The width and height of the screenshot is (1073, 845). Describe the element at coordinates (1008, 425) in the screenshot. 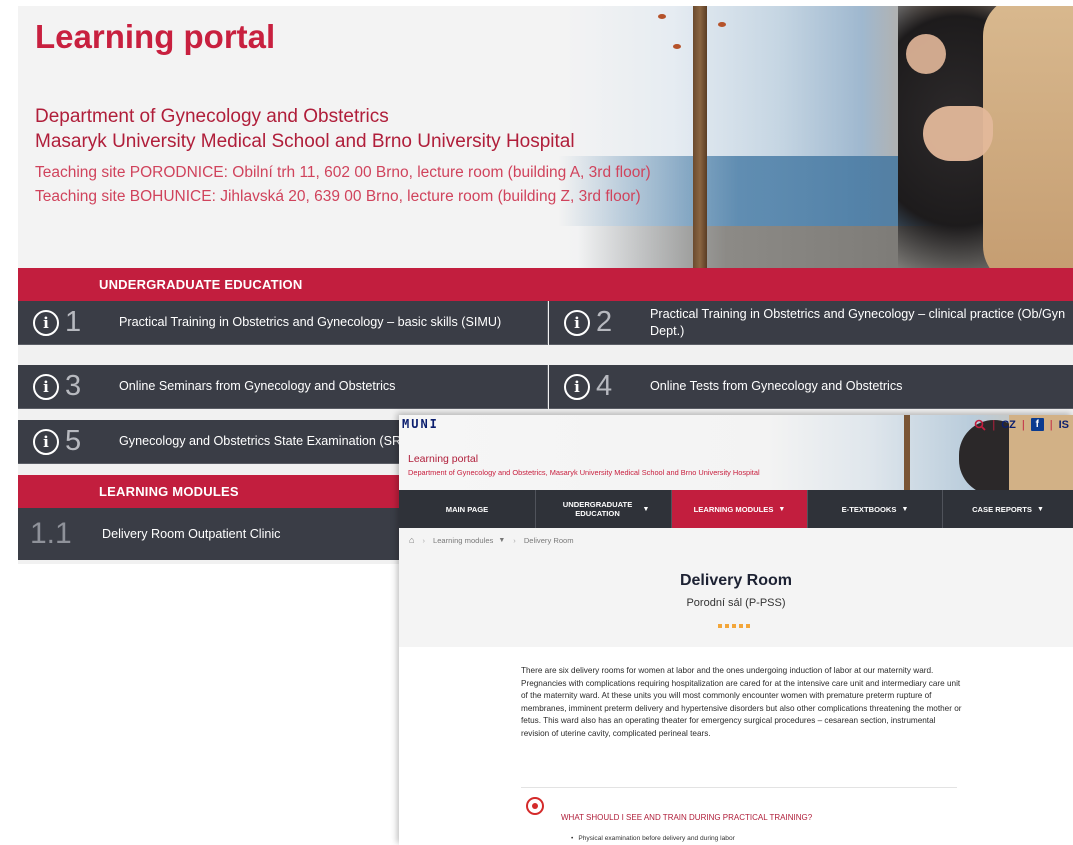

I see `language-switch-cz: CZ` at that location.